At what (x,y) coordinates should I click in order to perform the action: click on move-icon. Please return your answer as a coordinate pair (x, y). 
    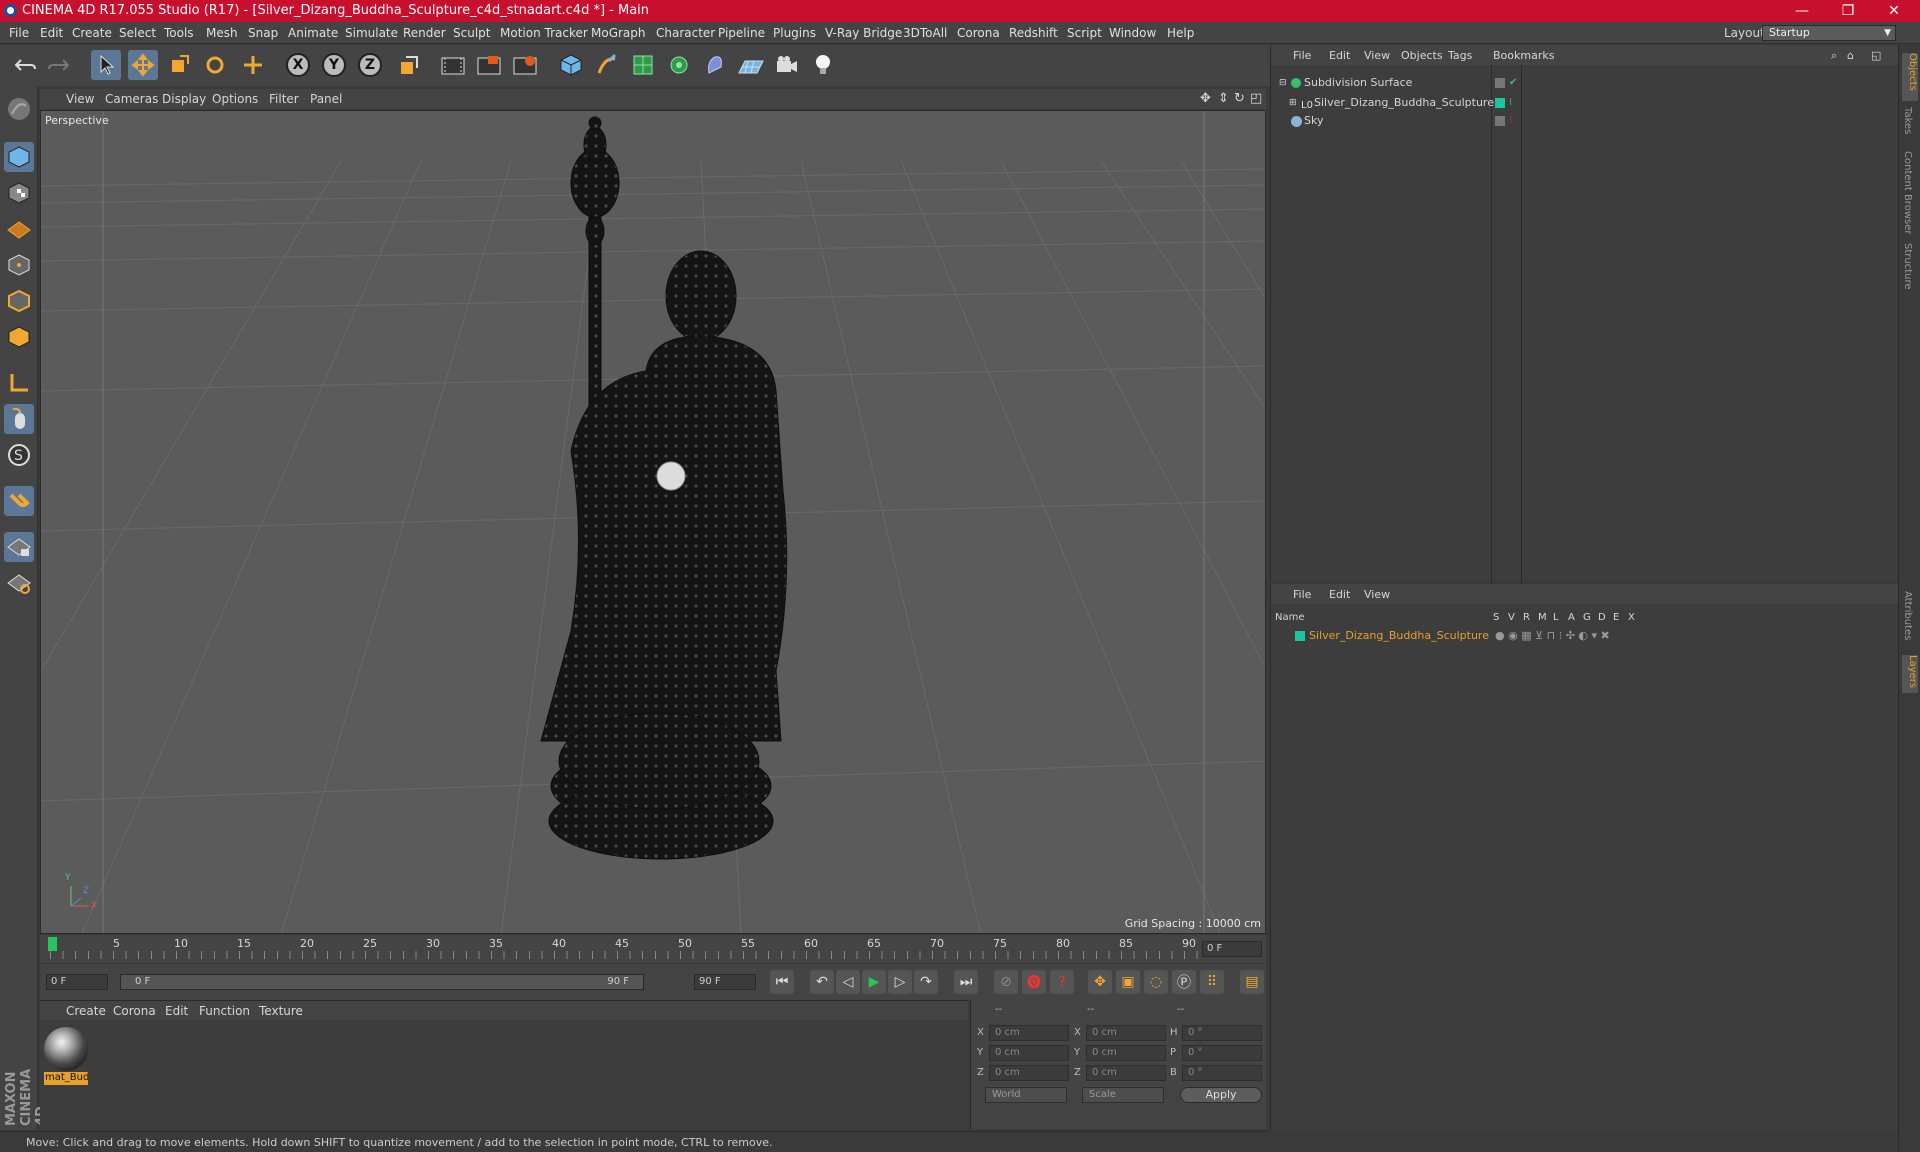
    Looking at the image, I should click on (143, 65).